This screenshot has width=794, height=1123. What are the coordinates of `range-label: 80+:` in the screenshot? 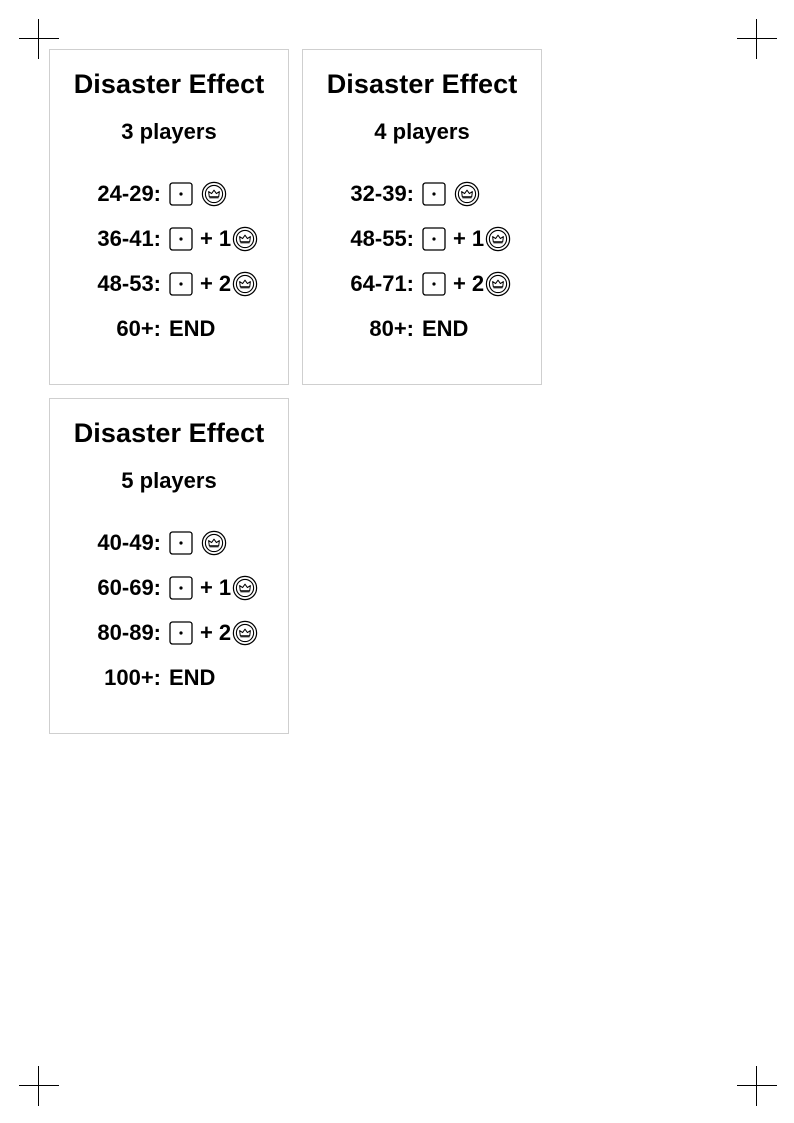 It's located at (391, 328).